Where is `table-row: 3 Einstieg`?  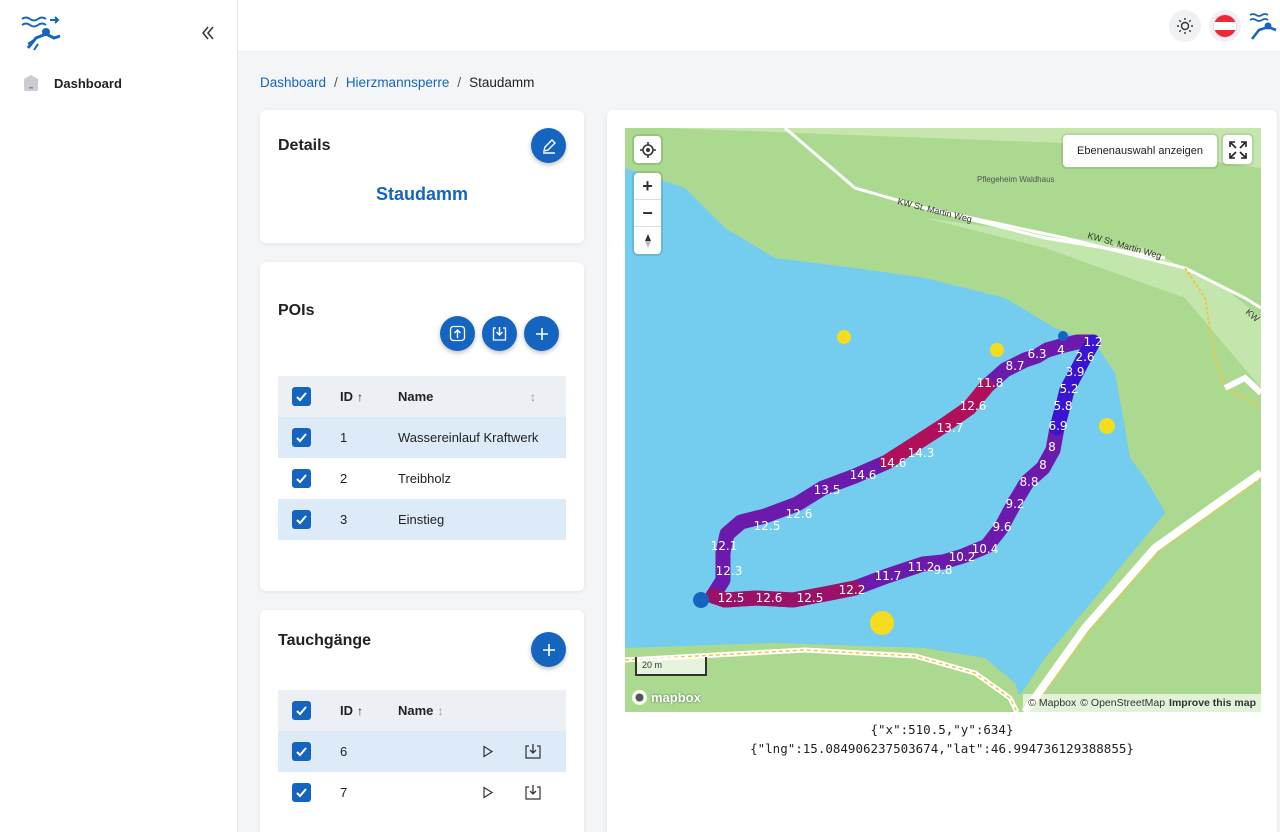 table-row: 3 Einstieg is located at coordinates (422, 519).